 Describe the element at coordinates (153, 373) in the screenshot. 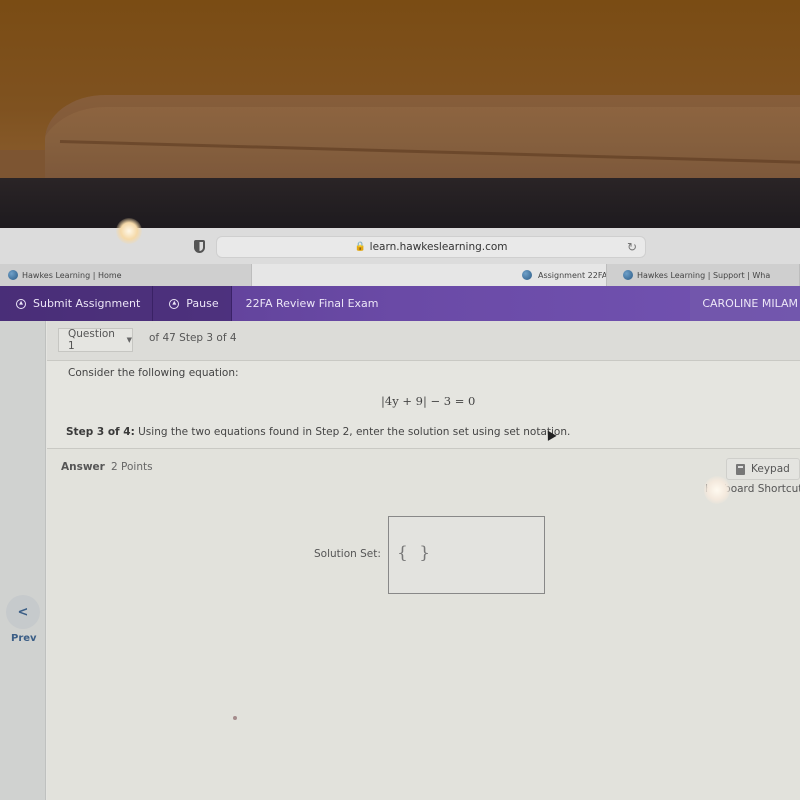

I see `question-intro: Consider the following equation:` at that location.